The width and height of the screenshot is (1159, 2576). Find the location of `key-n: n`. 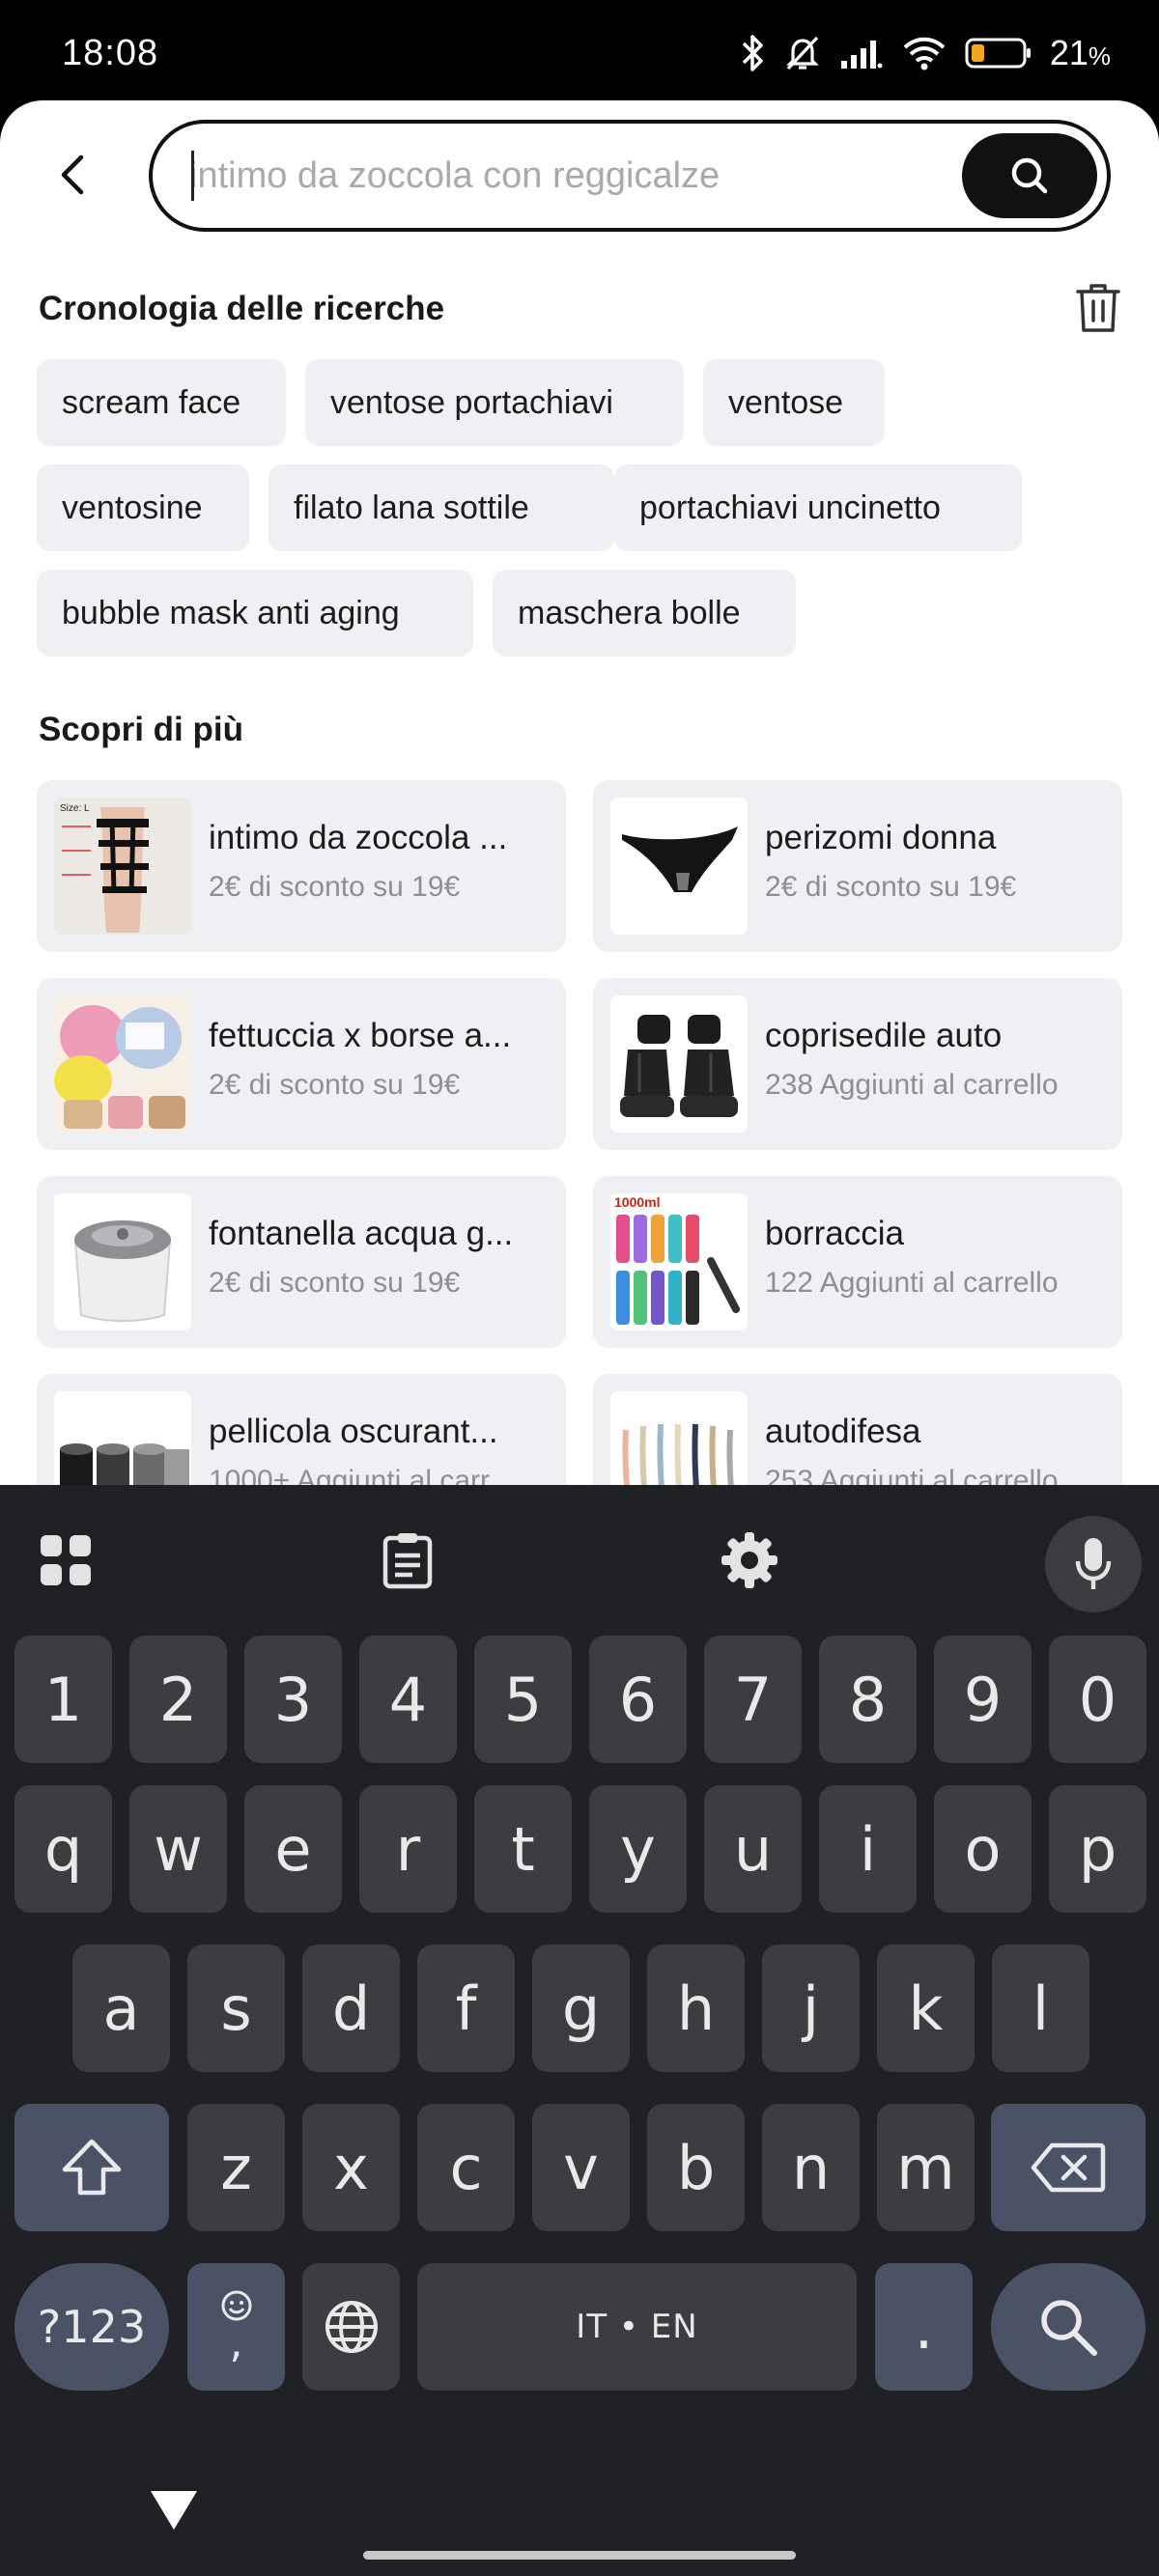

key-n: n is located at coordinates (811, 2168).